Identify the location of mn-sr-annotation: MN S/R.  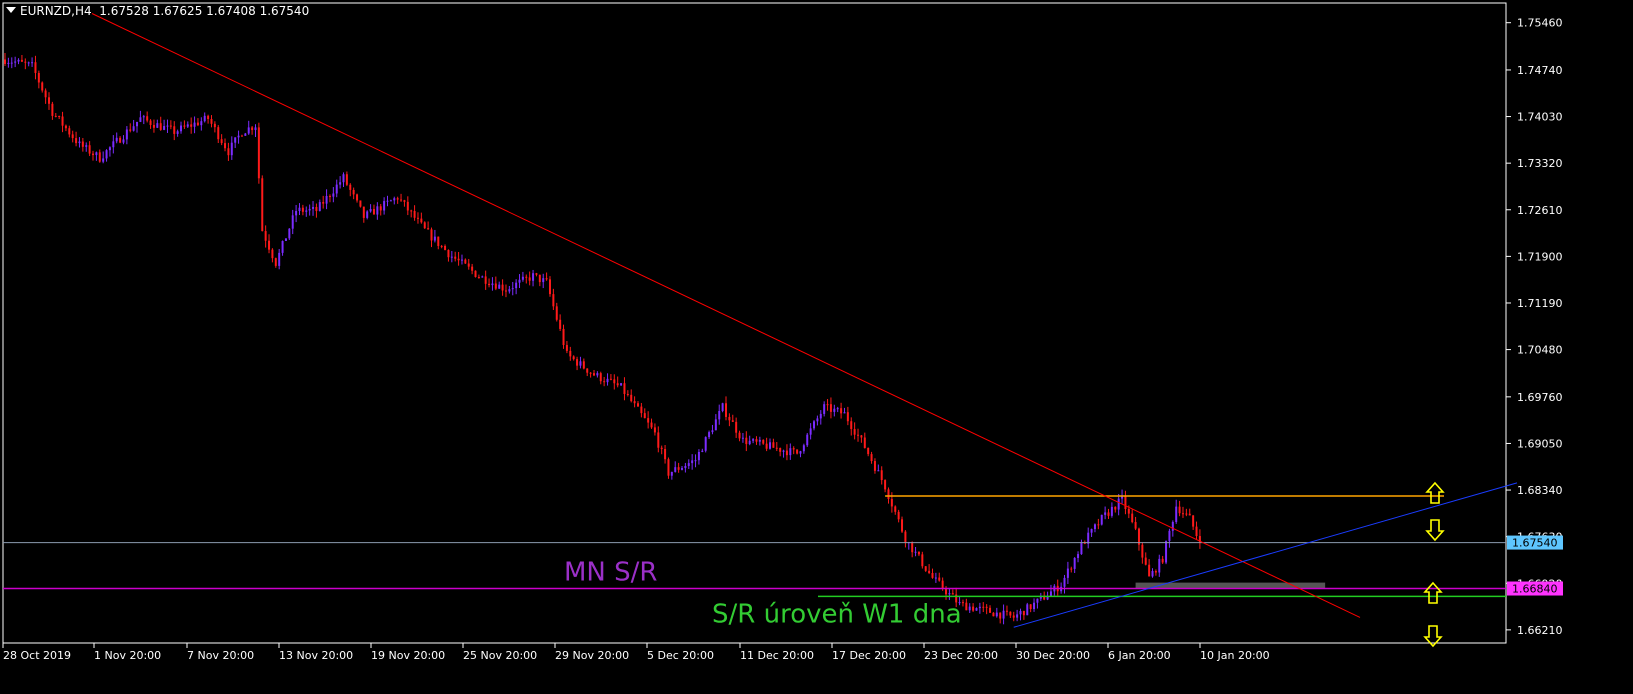
(610, 573).